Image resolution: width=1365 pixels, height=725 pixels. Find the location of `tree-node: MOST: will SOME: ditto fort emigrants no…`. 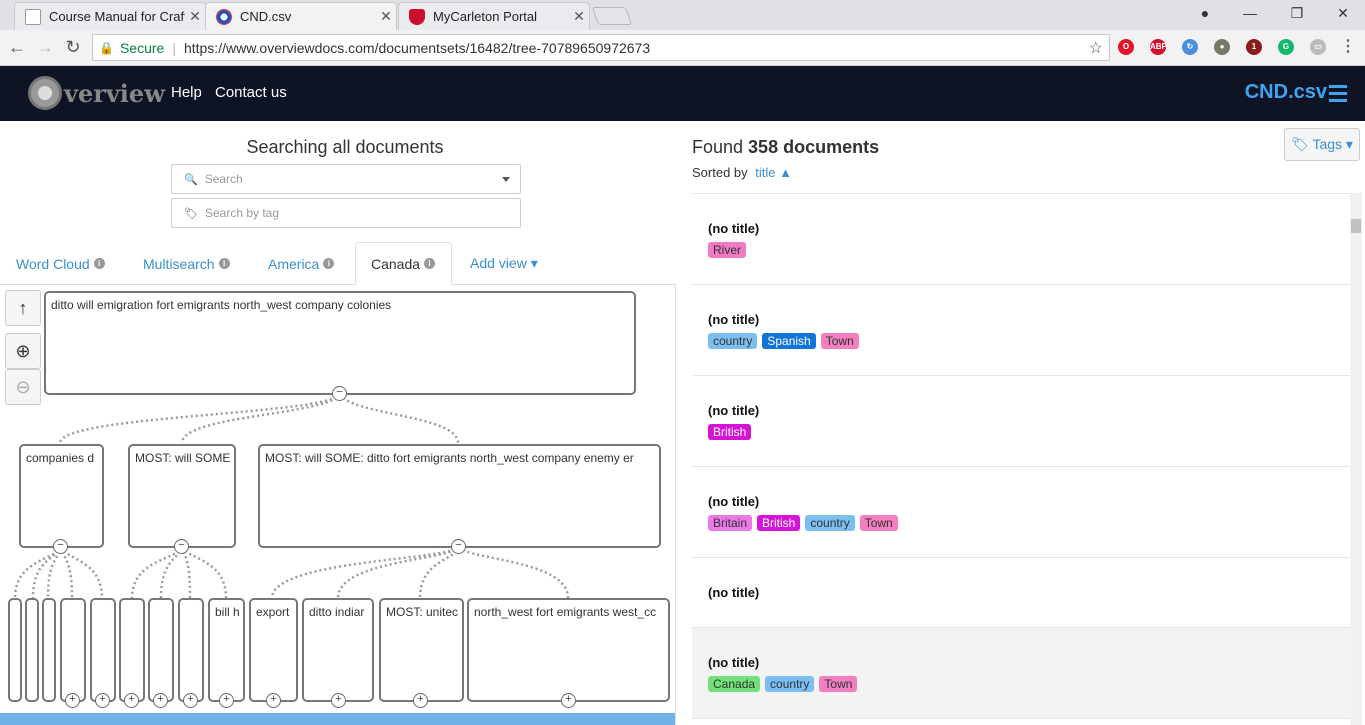

tree-node: MOST: will SOME: ditto fort emigrants no… is located at coordinates (459, 496).